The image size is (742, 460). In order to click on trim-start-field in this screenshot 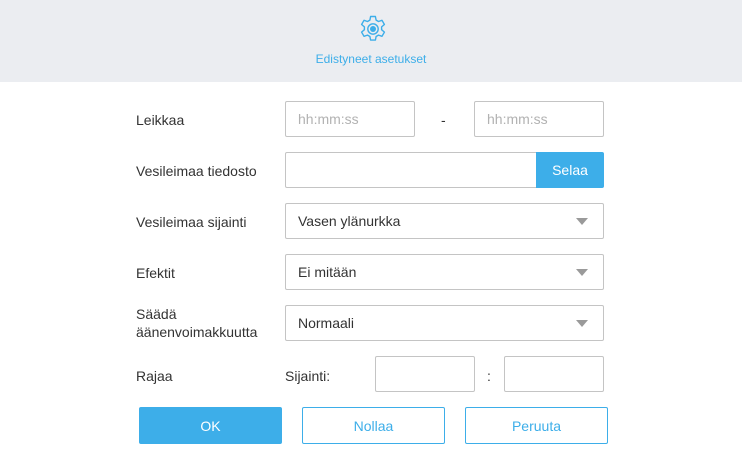, I will do `click(350, 119)`.